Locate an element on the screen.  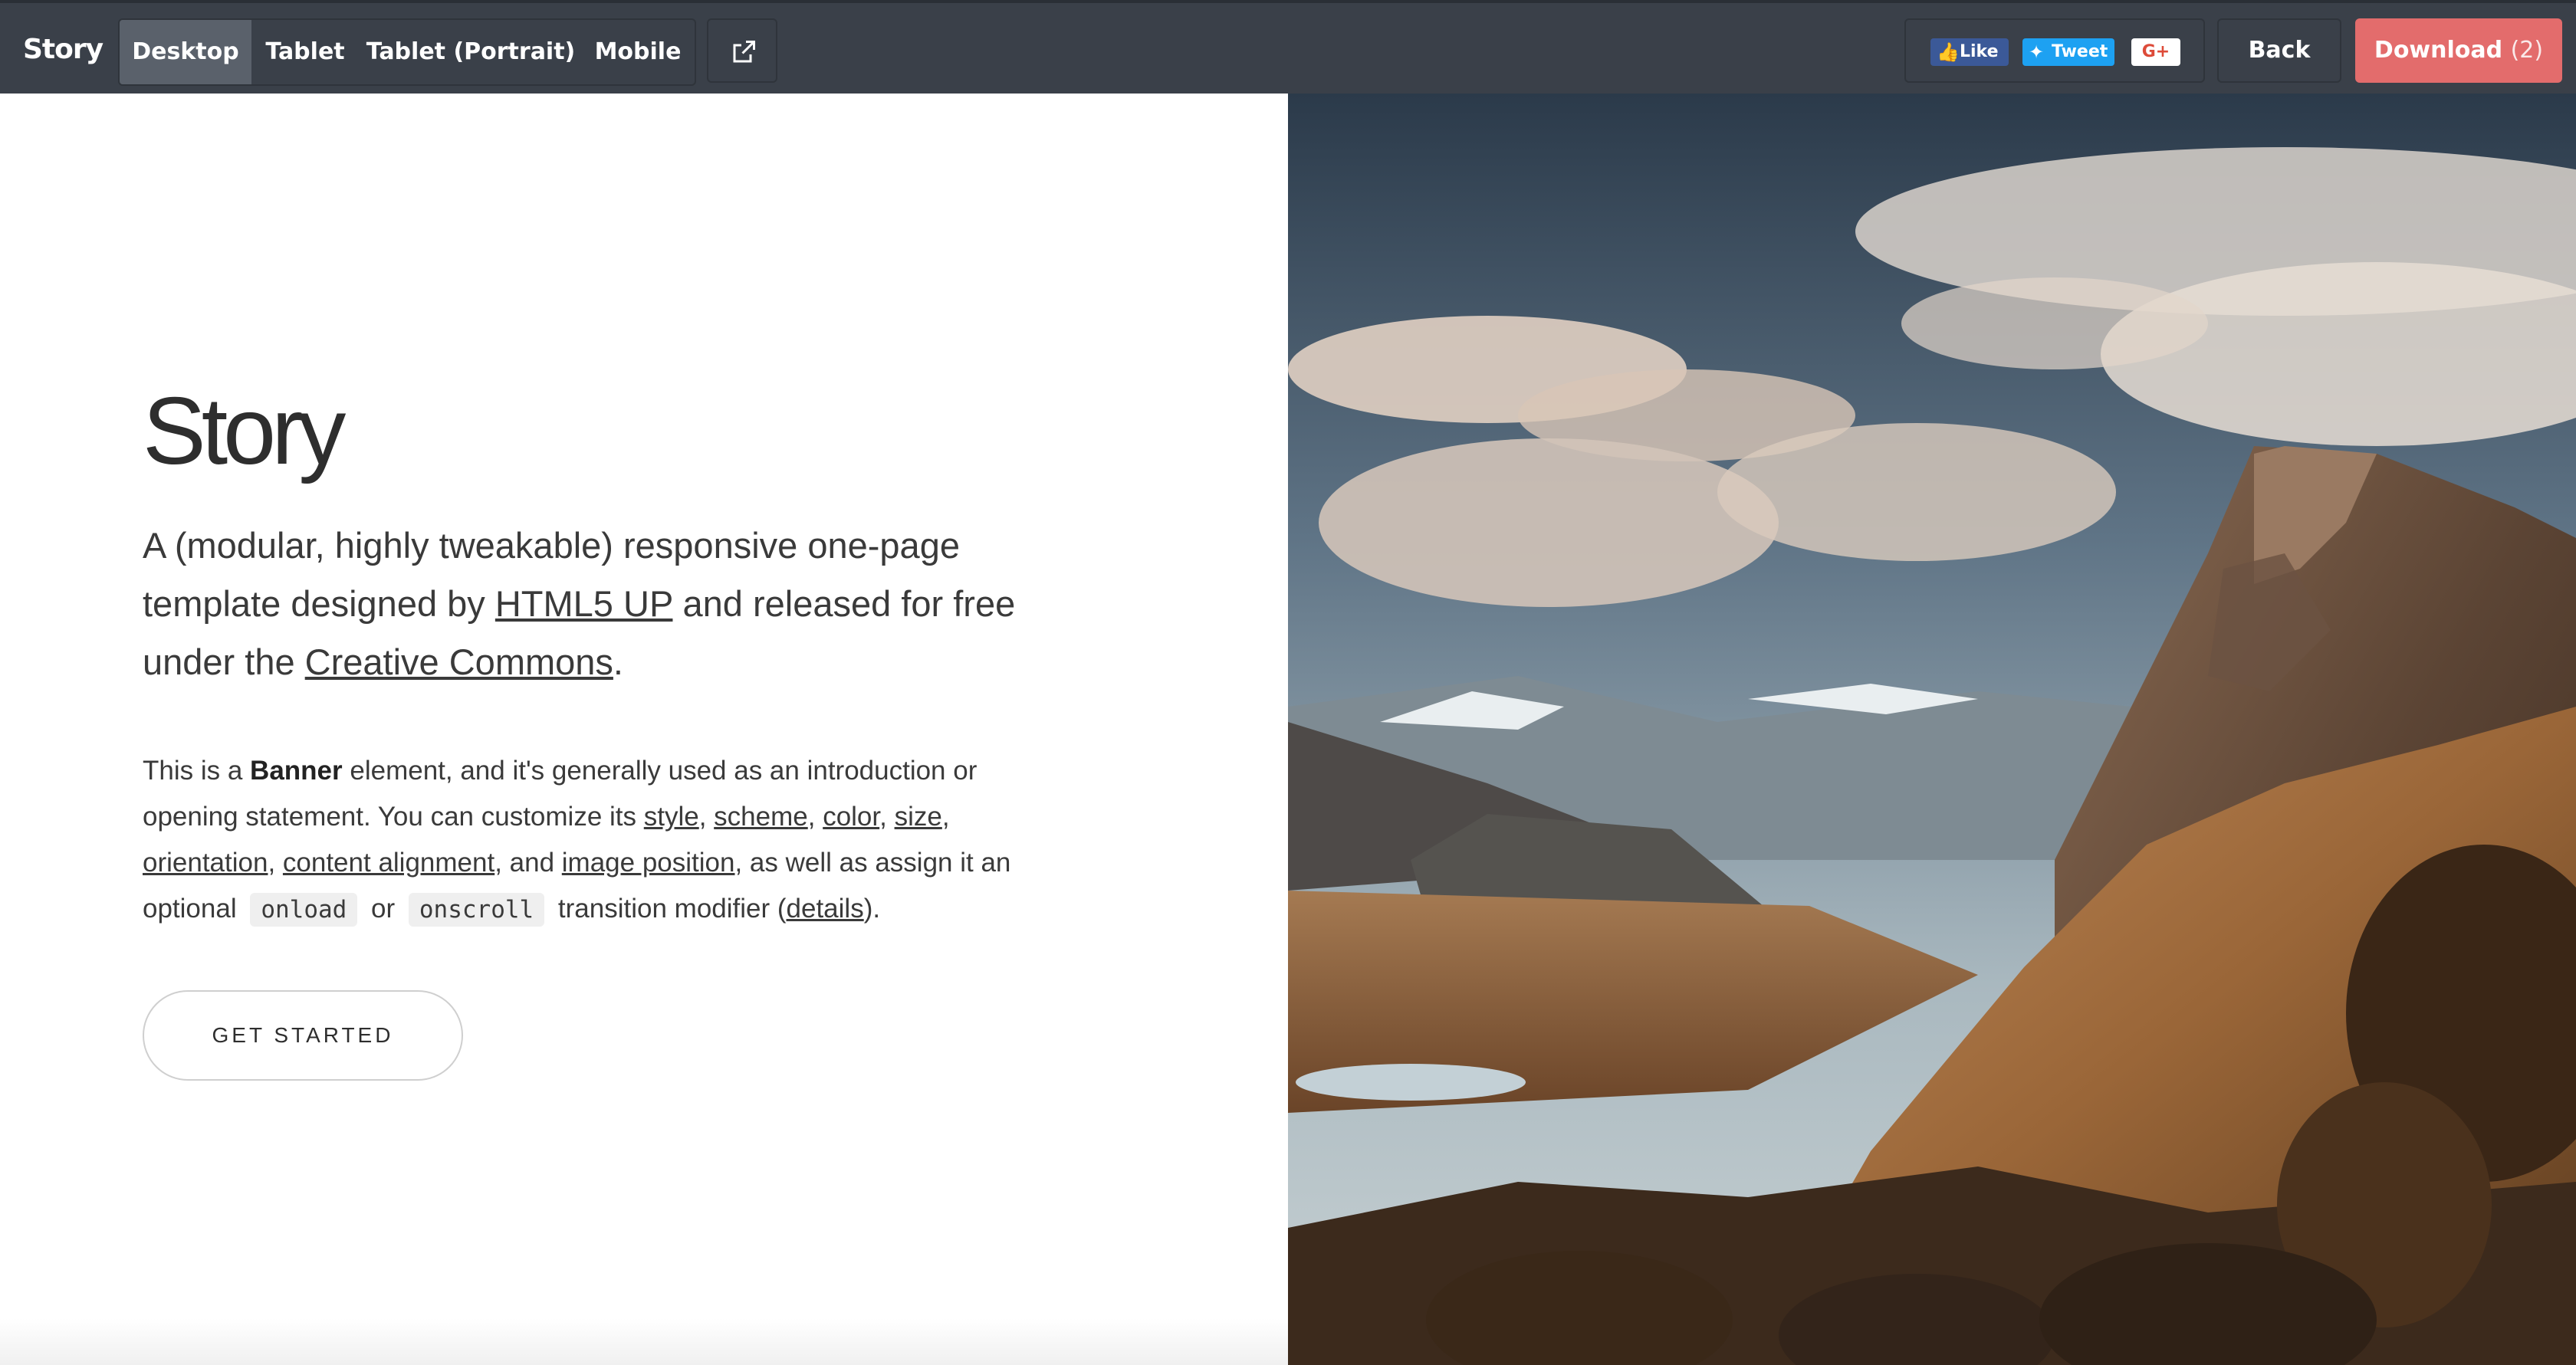
view-mode-group: Desktop Tablet Tablet (Portrait) Mobile is located at coordinates (407, 52).